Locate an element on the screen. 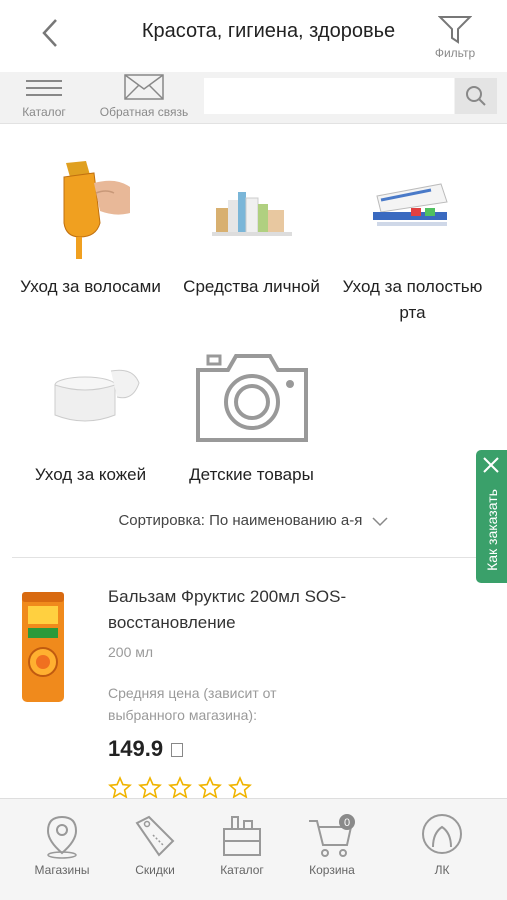 Image resolution: width=507 pixels, height=900 pixels. feedback-button: Обратная связь is located at coordinates (144, 97).